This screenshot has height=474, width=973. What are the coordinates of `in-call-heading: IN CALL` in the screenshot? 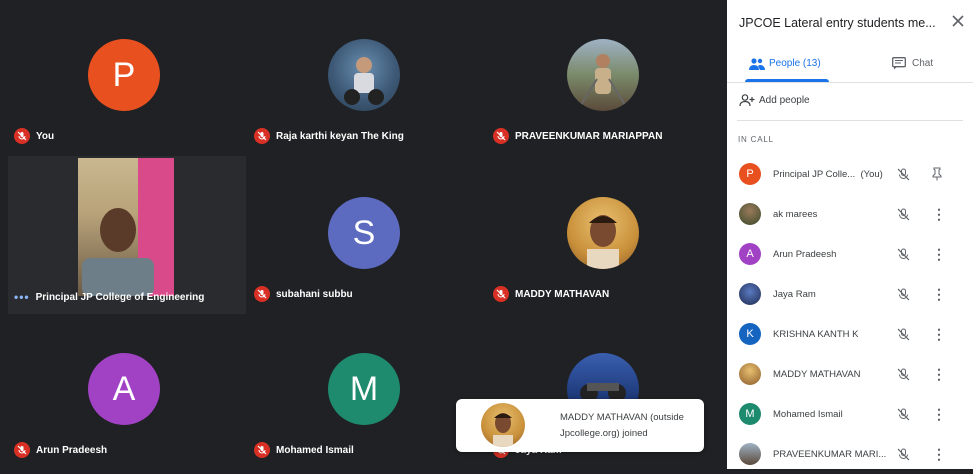 It's located at (756, 139).